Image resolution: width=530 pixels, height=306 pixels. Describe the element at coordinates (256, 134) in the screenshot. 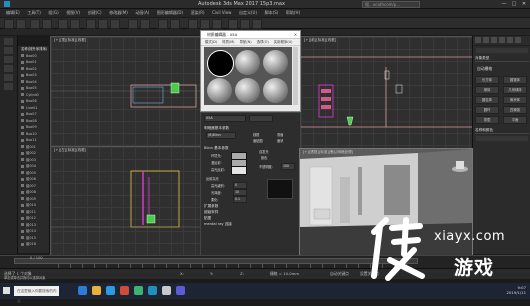

I see `wire-checkbox: 线框` at that location.